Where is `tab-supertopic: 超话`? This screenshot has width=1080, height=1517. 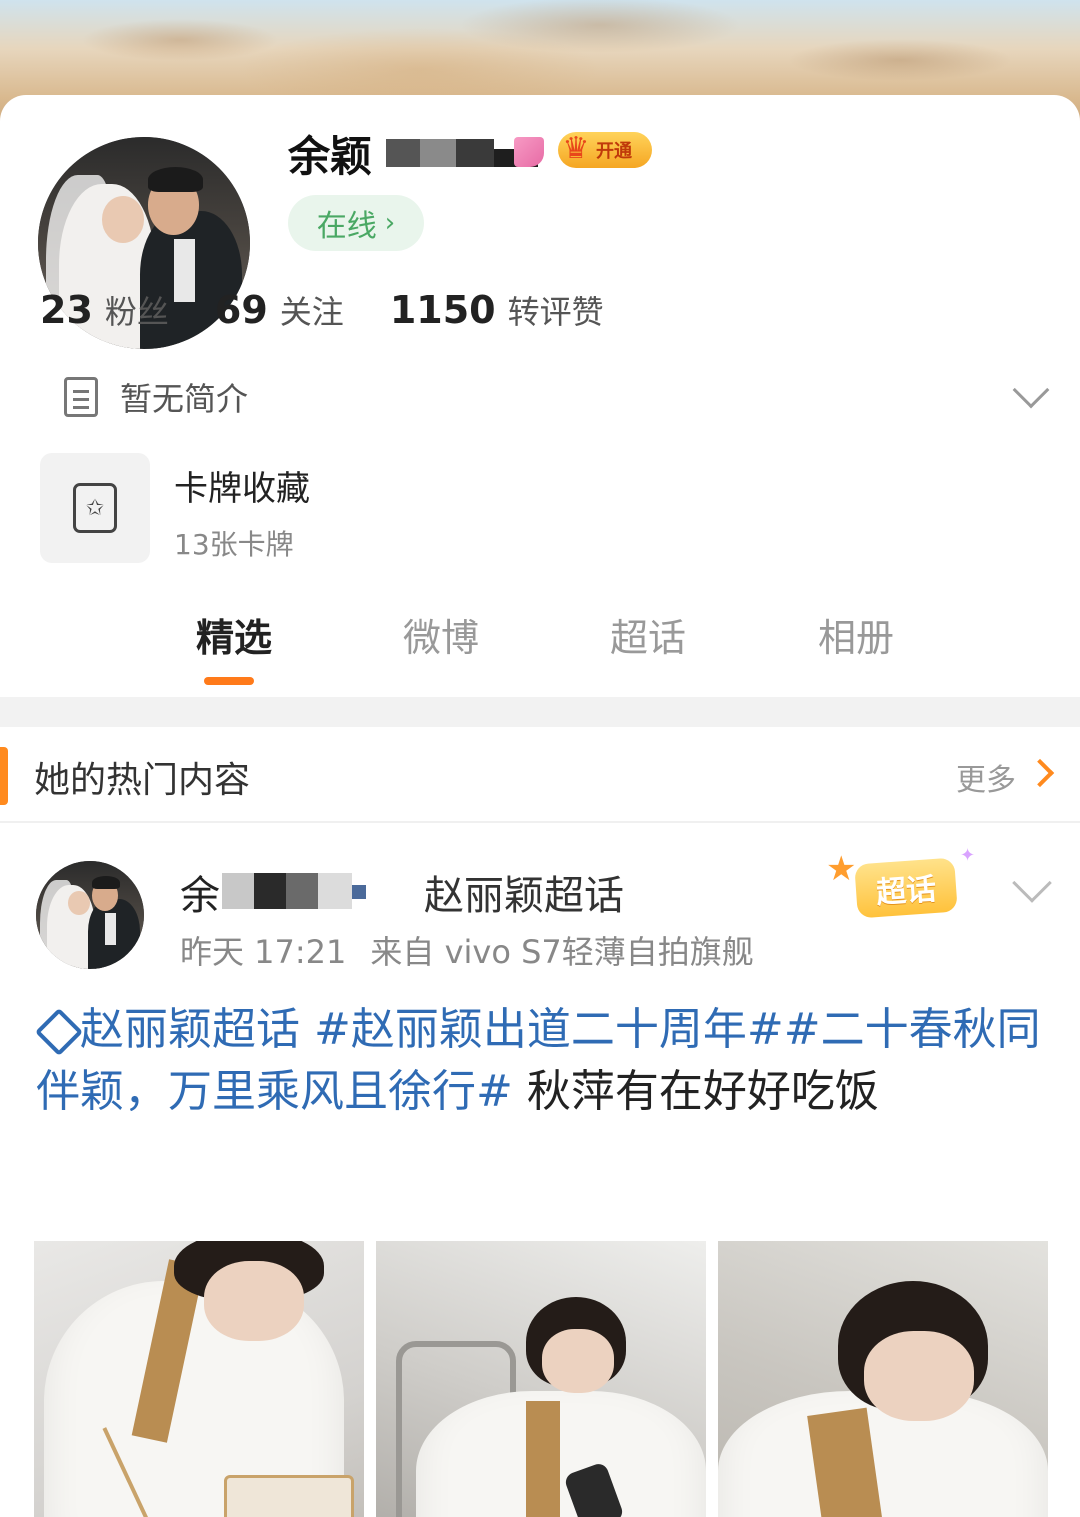 tab-supertopic: 超话 is located at coordinates (648, 634).